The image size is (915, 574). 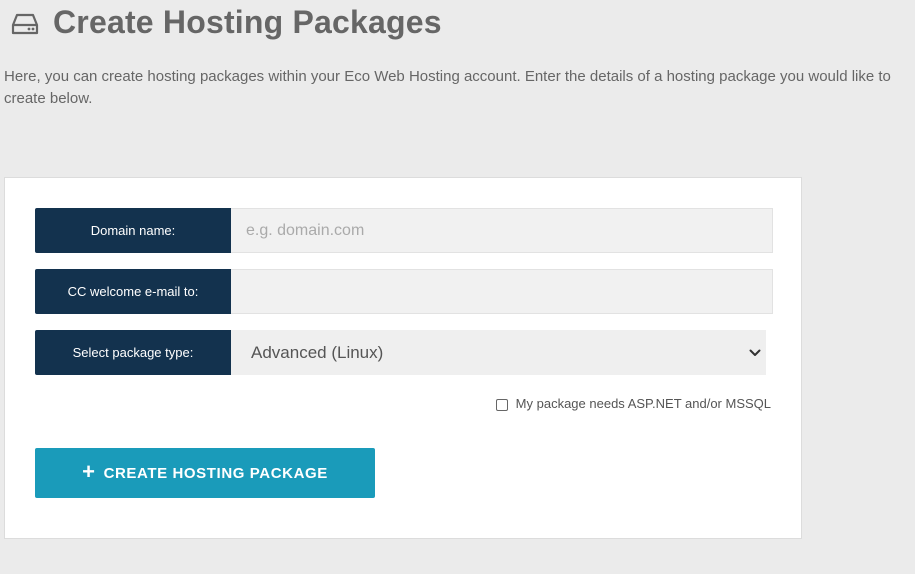 What do you see at coordinates (643, 403) in the screenshot?
I see `aspnet-checkbox-label: My package needs ASP.NET and/or MSSQL` at bounding box center [643, 403].